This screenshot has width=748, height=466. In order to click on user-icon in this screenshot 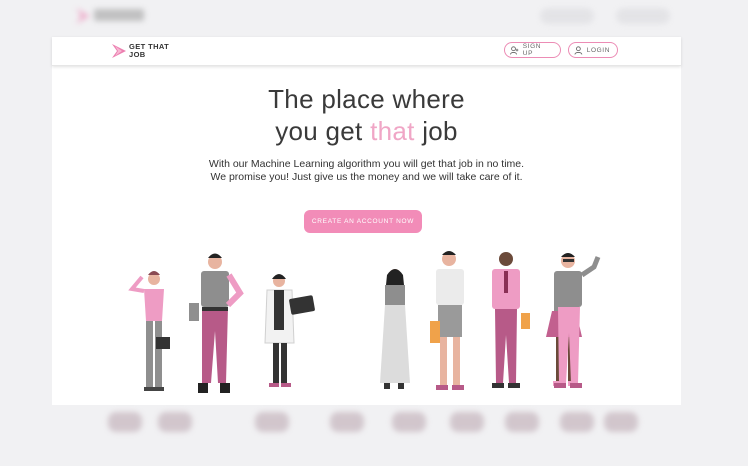, I will do `click(578, 50)`.